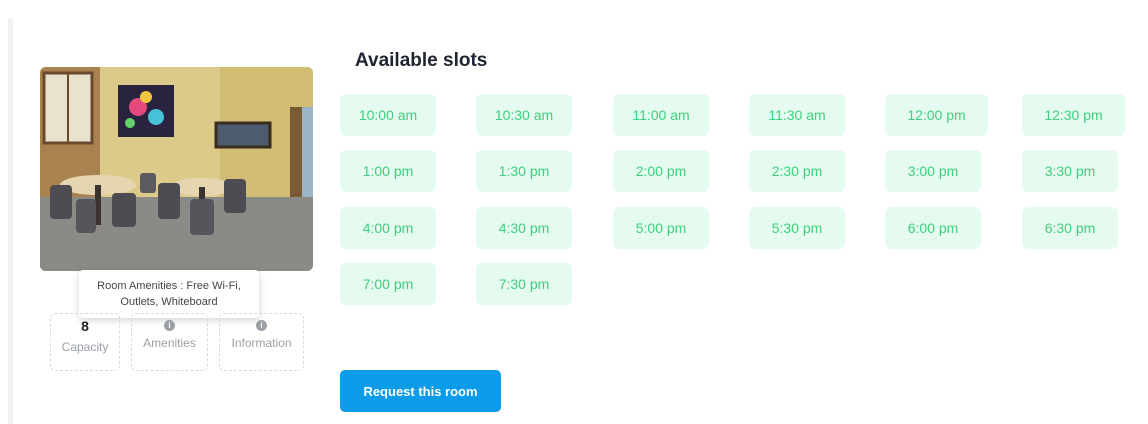  What do you see at coordinates (661, 115) in the screenshot?
I see `time-slot: 11:00 am` at bounding box center [661, 115].